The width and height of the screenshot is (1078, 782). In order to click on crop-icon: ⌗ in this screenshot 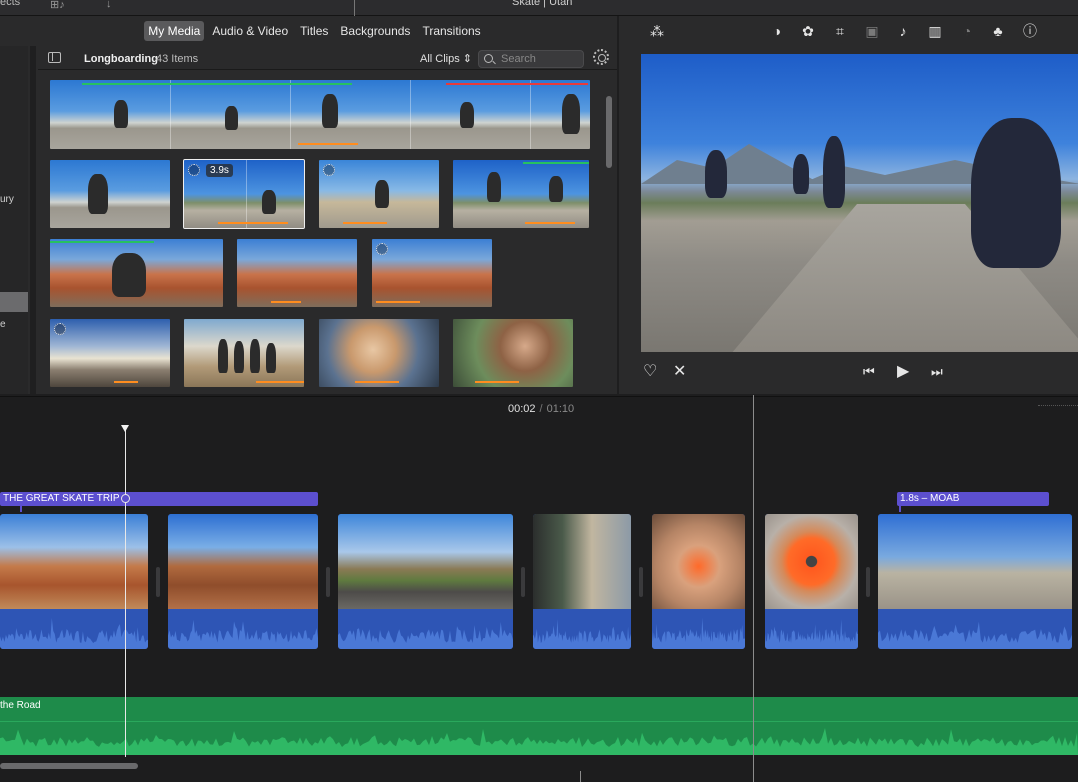, I will do `click(840, 31)`.